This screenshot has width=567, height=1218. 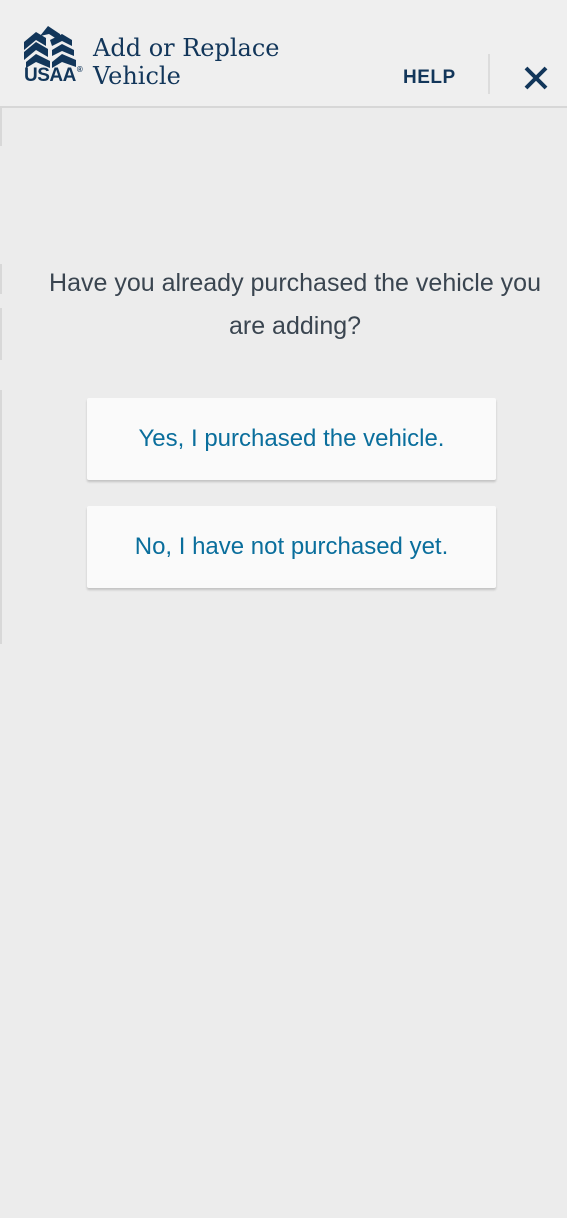 What do you see at coordinates (283, 54) in the screenshot?
I see `app-header: USAA® Add or Replace Vehicle HELP` at bounding box center [283, 54].